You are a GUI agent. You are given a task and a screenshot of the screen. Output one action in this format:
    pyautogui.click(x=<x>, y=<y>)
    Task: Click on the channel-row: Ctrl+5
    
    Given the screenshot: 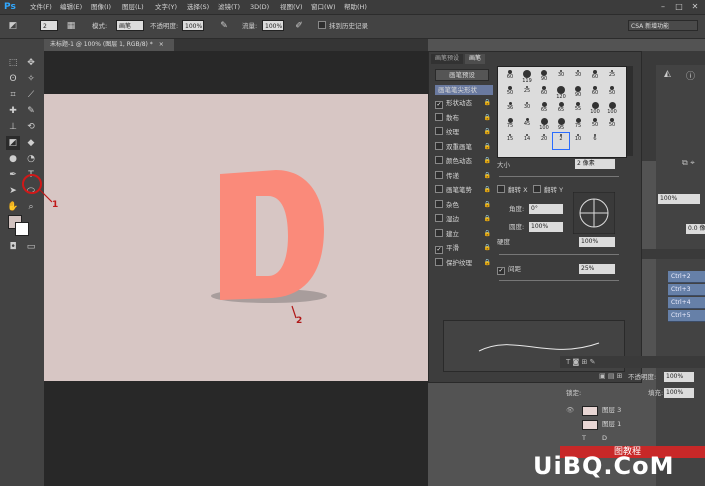 What is the action you would take?
    pyautogui.click(x=686, y=316)
    